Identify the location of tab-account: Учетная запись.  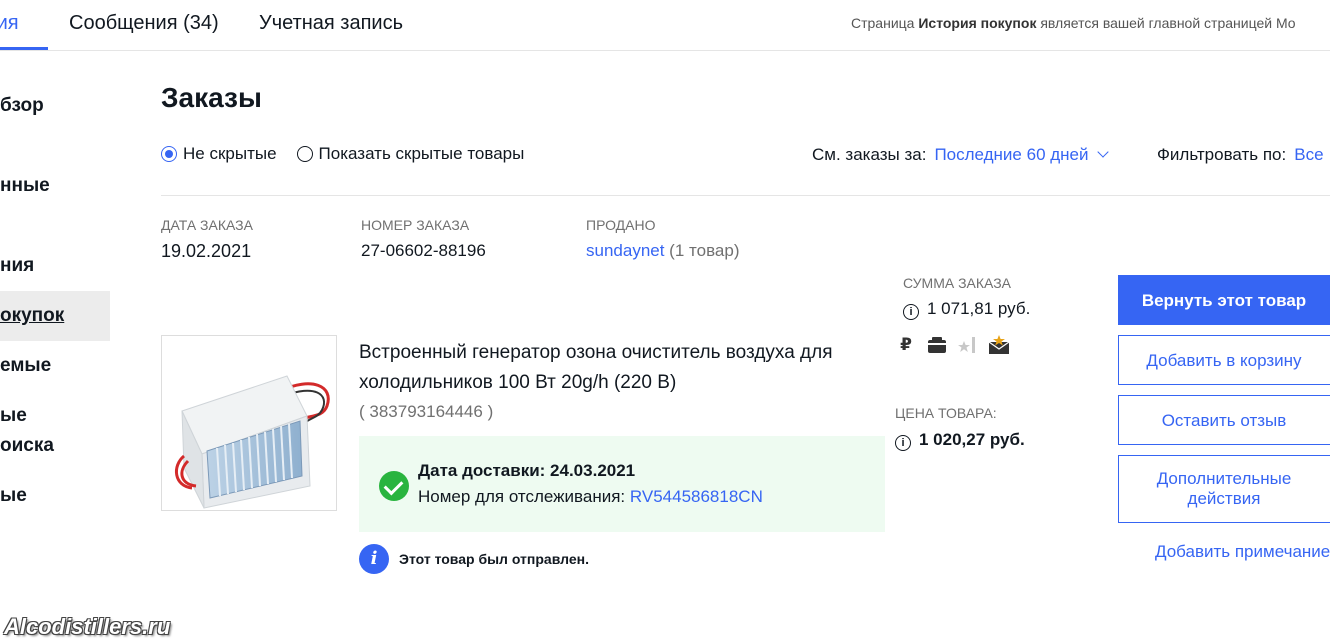
(331, 24).